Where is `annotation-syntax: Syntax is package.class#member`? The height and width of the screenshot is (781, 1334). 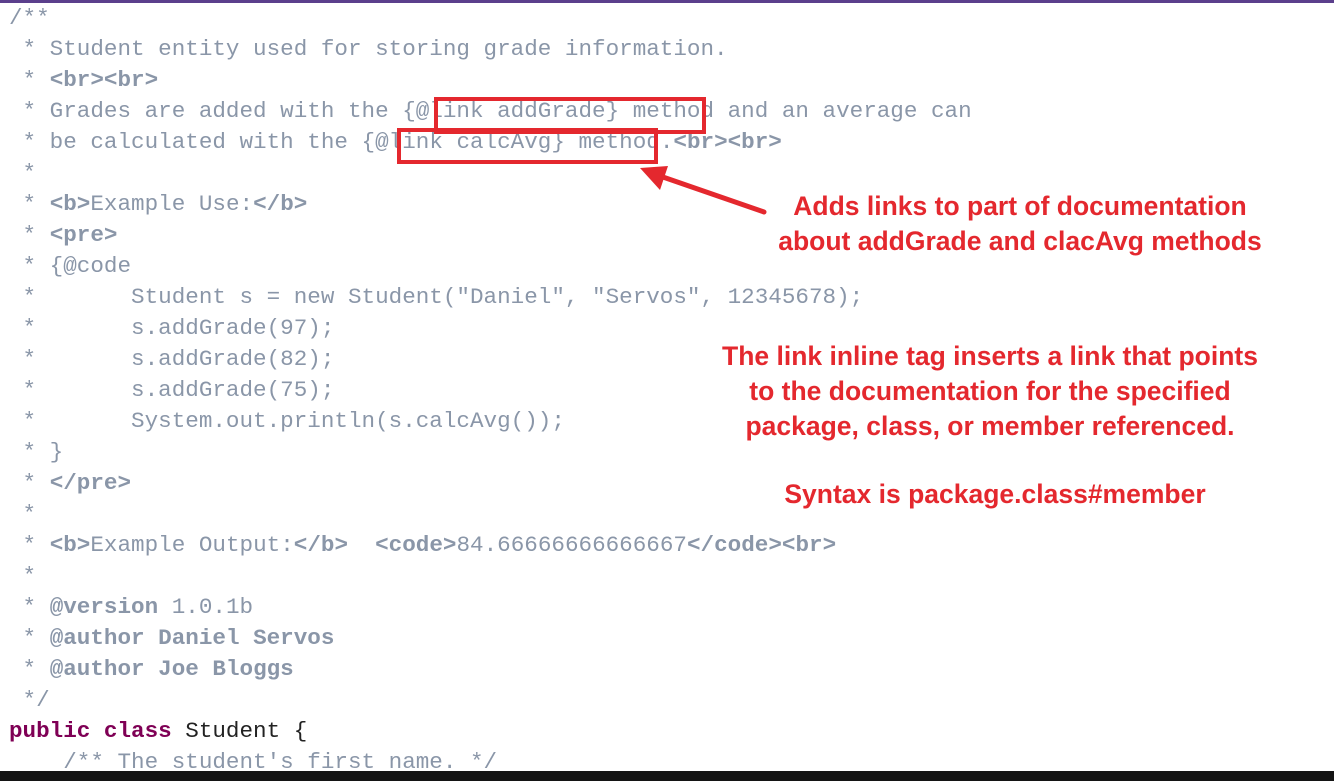 annotation-syntax: Syntax is package.class#member is located at coordinates (995, 494).